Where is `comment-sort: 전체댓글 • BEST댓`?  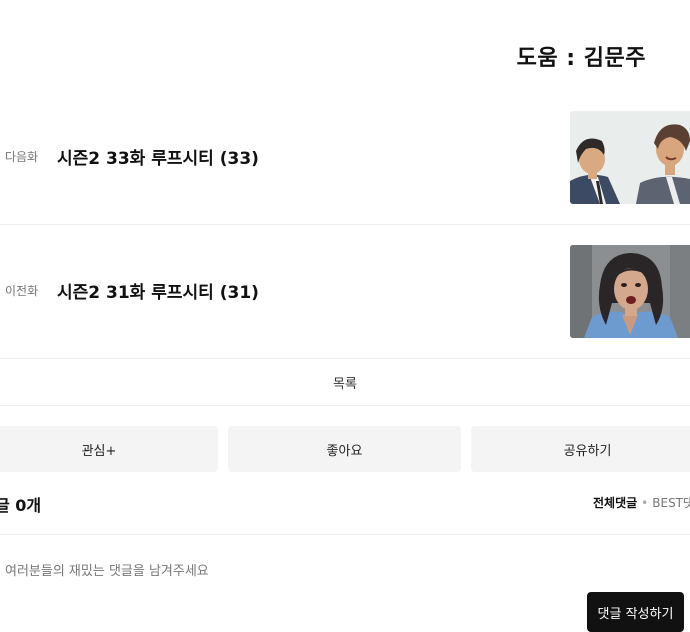
comment-sort: 전체댓글 • BEST댓 is located at coordinates (641, 502).